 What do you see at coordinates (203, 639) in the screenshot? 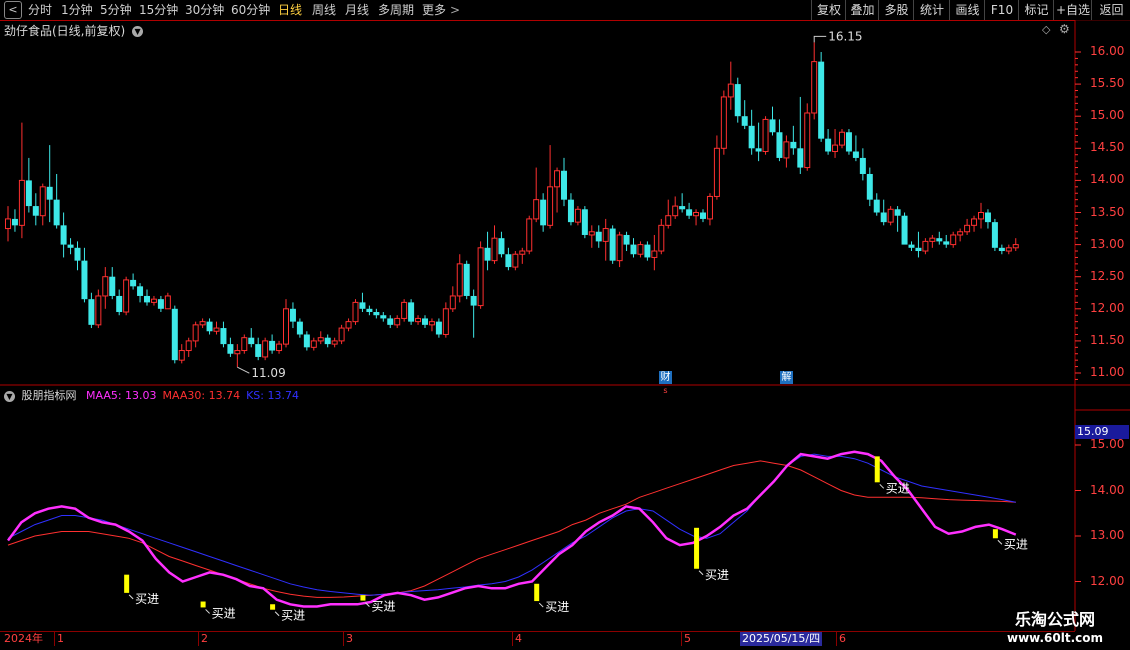
I see `date-month: 2` at bounding box center [203, 639].